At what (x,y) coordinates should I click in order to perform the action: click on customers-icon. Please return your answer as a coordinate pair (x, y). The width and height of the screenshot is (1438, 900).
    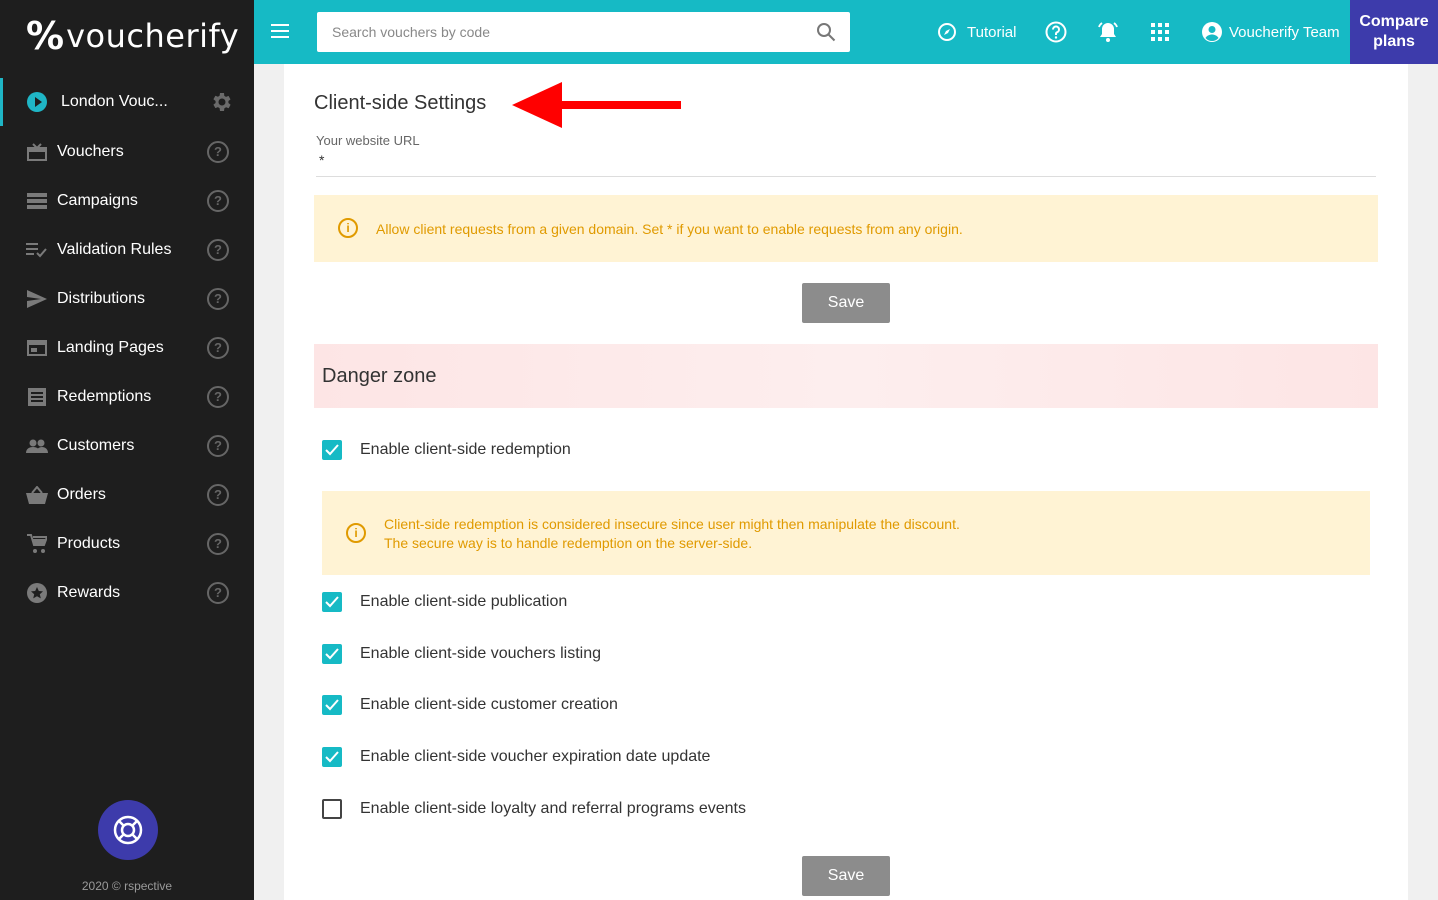
    Looking at the image, I should click on (37, 446).